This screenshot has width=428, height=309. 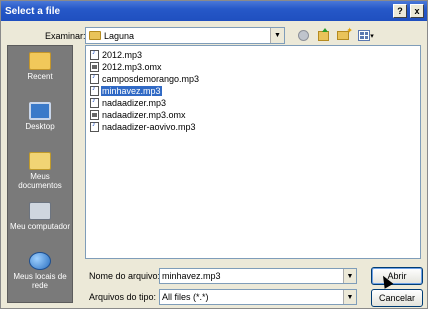 What do you see at coordinates (258, 276) in the screenshot?
I see `file-name-input: minhavez.mp3 ▼` at bounding box center [258, 276].